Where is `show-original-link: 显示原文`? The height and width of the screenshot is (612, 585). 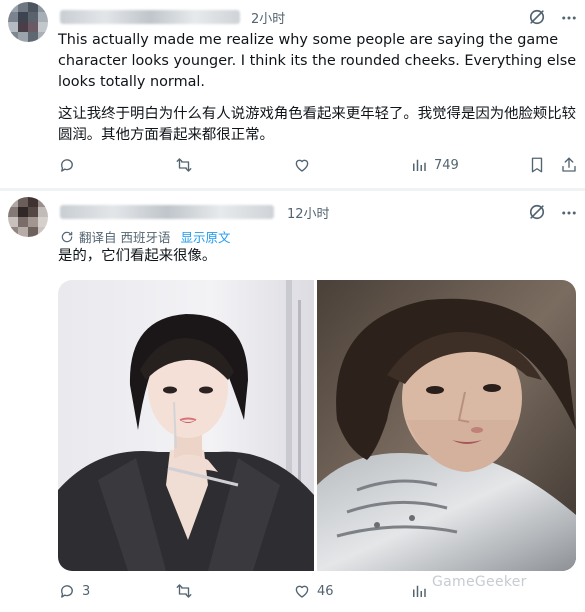 show-original-link: 显示原文 is located at coordinates (205, 236).